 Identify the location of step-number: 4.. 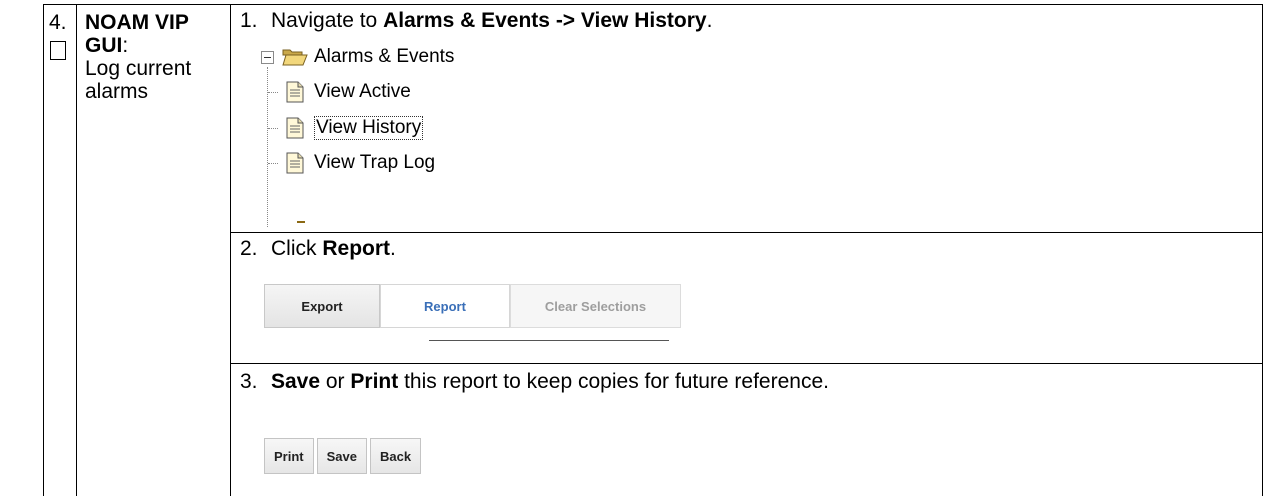
(58, 22).